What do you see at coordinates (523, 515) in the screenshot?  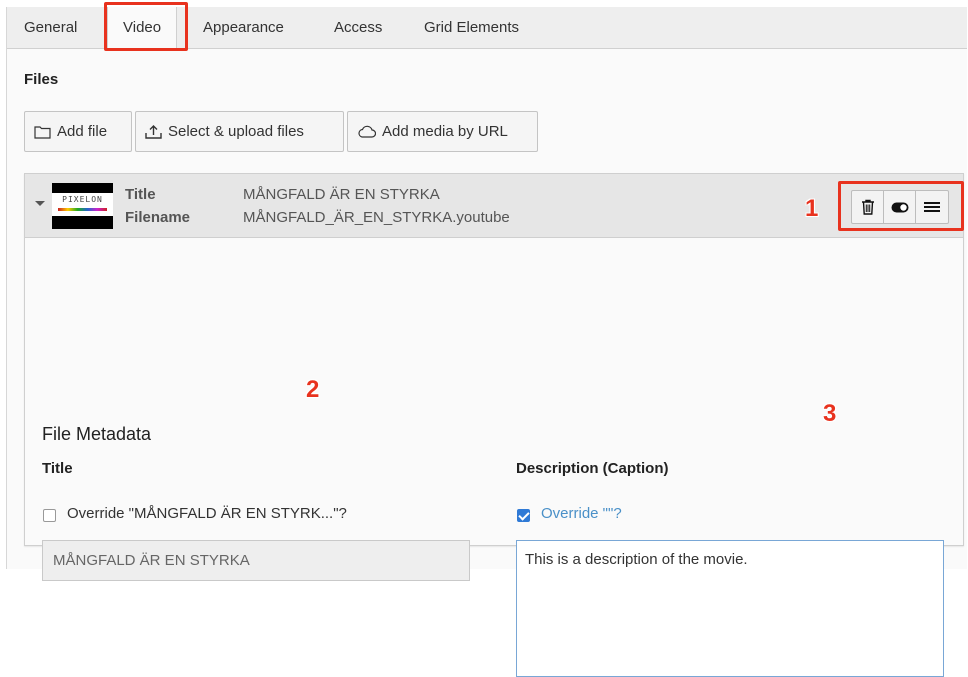 I see `override-description-checkbox` at bounding box center [523, 515].